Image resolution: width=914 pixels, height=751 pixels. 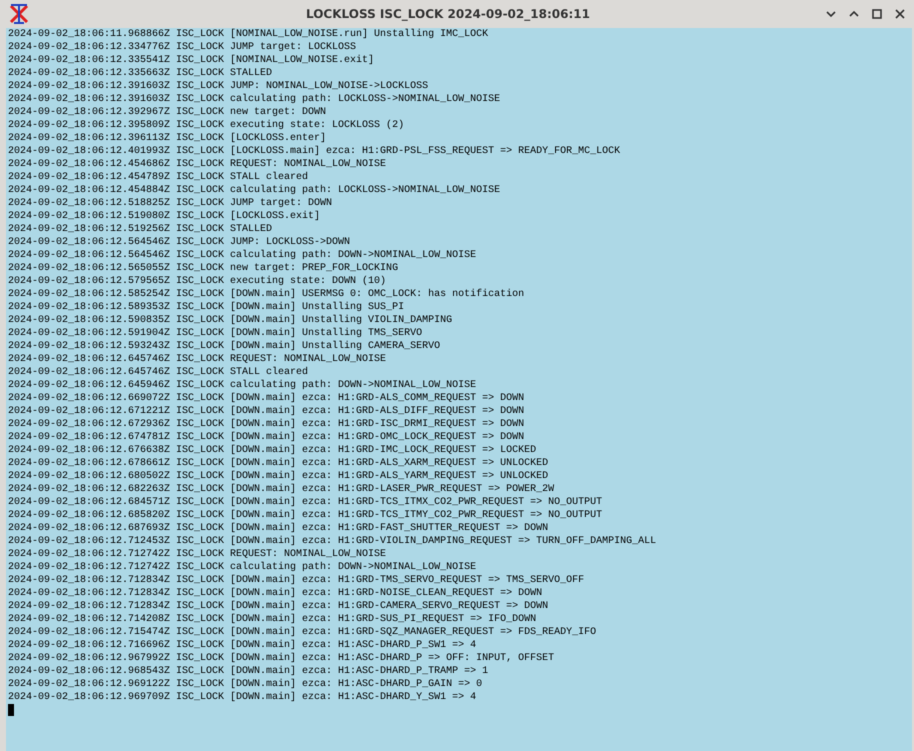 What do you see at coordinates (255, 99) in the screenshot?
I see `log-line: 2024-09-02_18:06:12.391603Z ISC_LOCK calculating path: LOCKLOSS->NOMINAL_LOW_NOISE` at bounding box center [255, 99].